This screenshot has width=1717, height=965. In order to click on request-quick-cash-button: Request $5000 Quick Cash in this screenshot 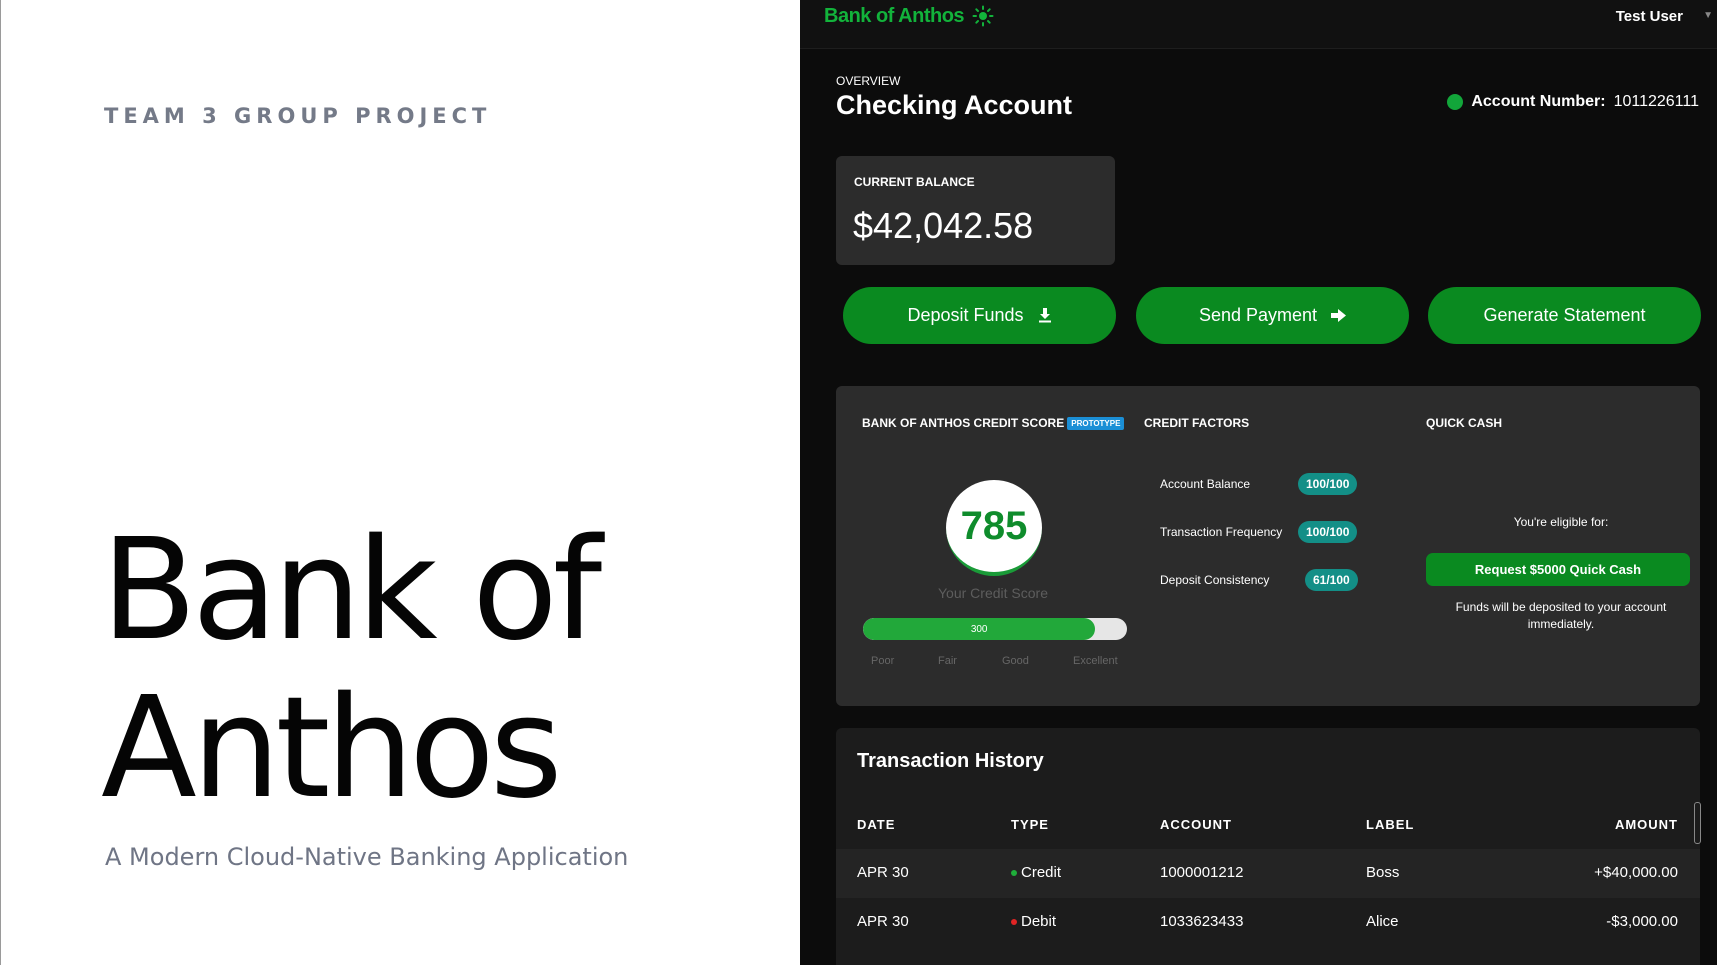, I will do `click(1558, 569)`.